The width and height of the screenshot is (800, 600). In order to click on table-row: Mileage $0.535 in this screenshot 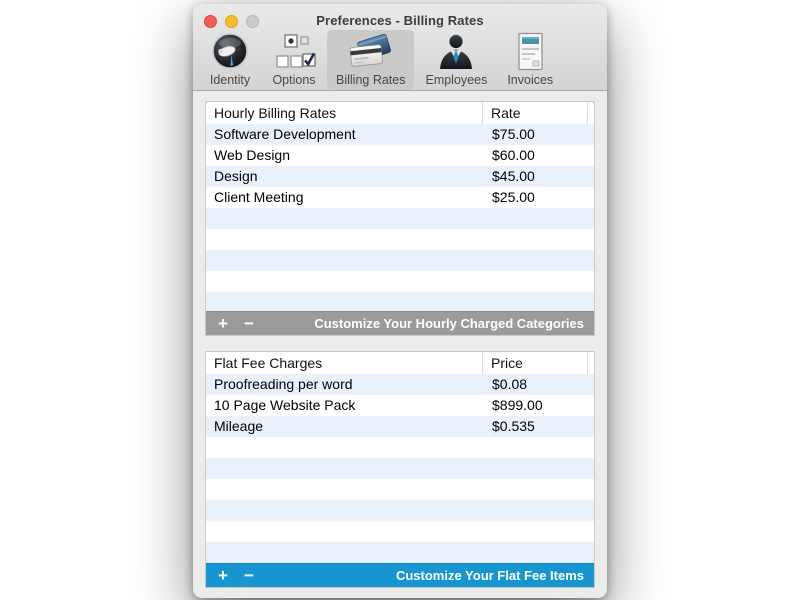, I will do `click(400, 426)`.